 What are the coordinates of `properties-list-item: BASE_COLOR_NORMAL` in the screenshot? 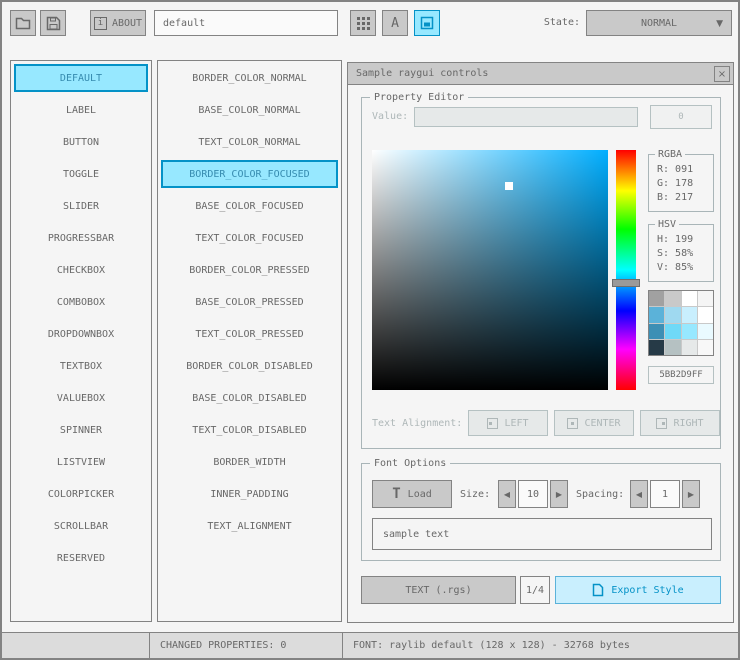 It's located at (249, 110).